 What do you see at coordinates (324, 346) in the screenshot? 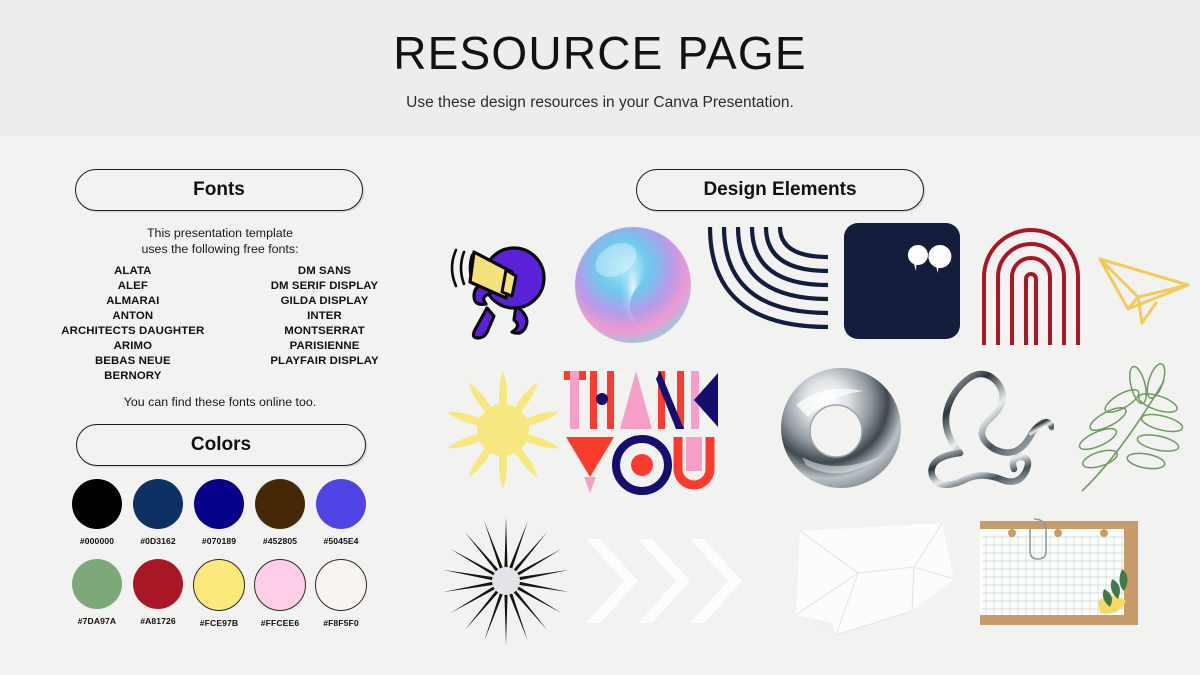
I see `font-name-item: PARISIENNE` at bounding box center [324, 346].